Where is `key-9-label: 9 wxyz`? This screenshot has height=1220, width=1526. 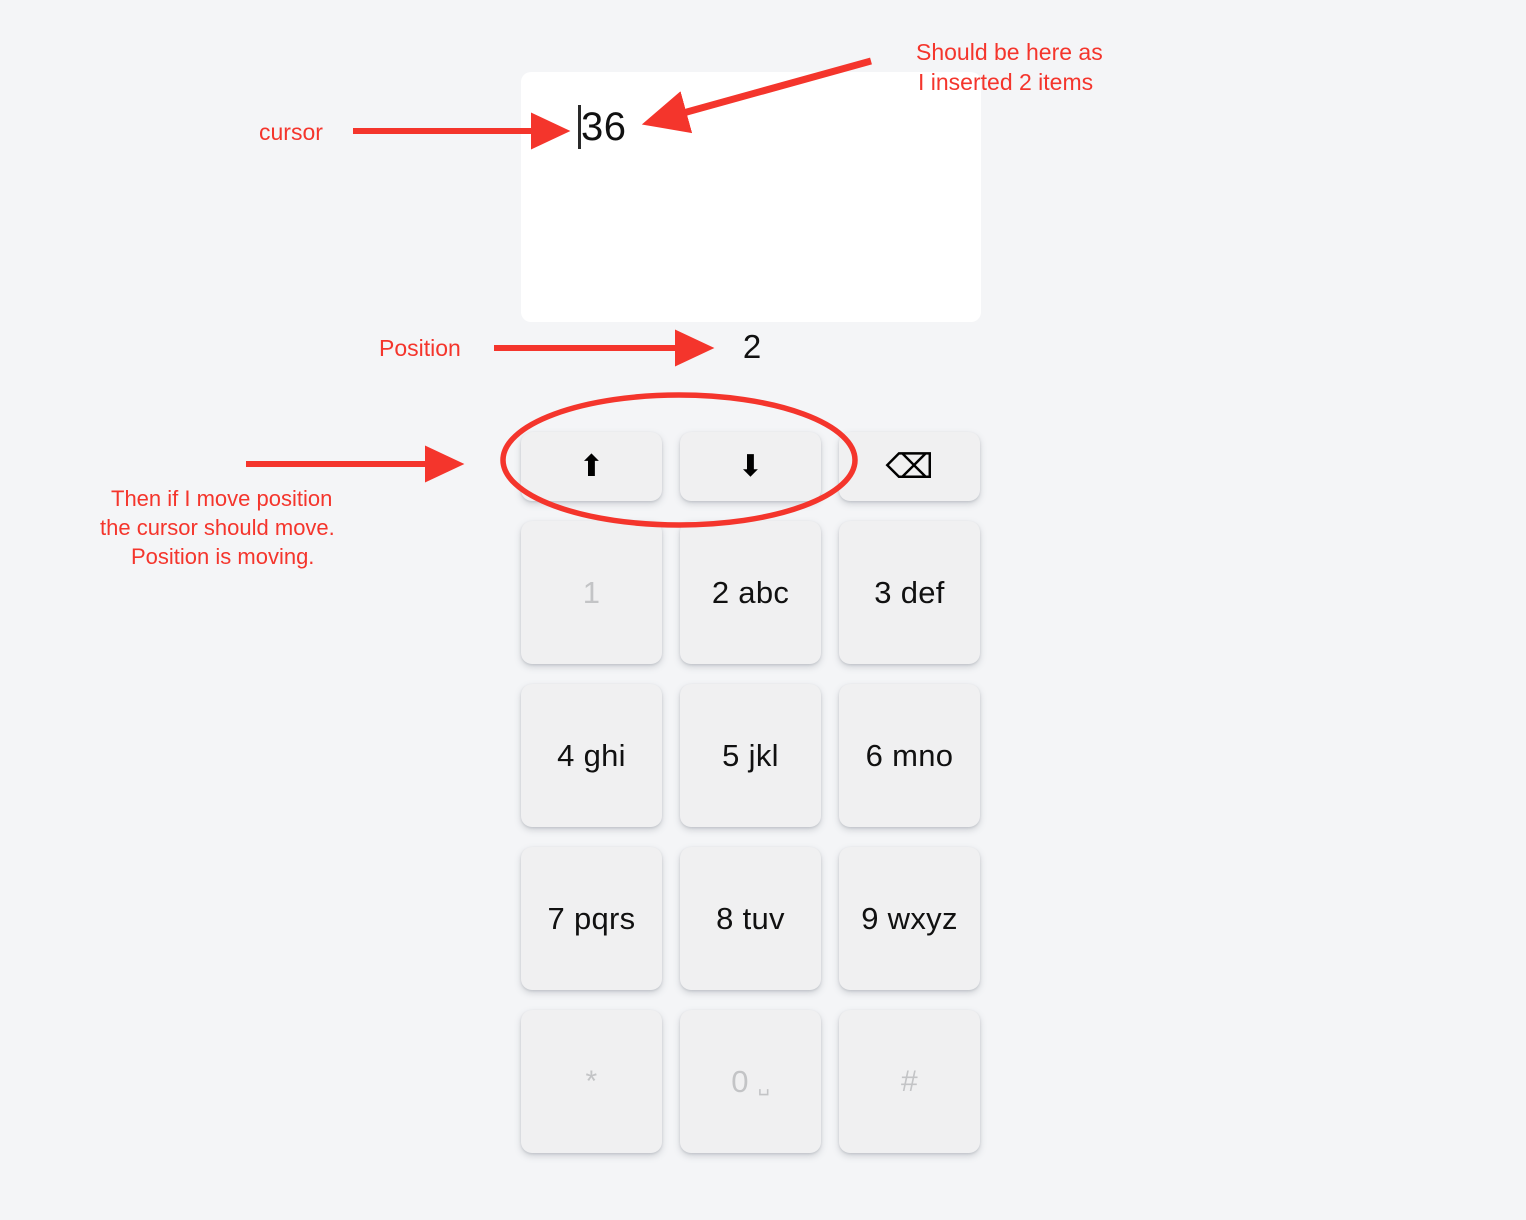
key-9-label: 9 wxyz is located at coordinates (909, 918).